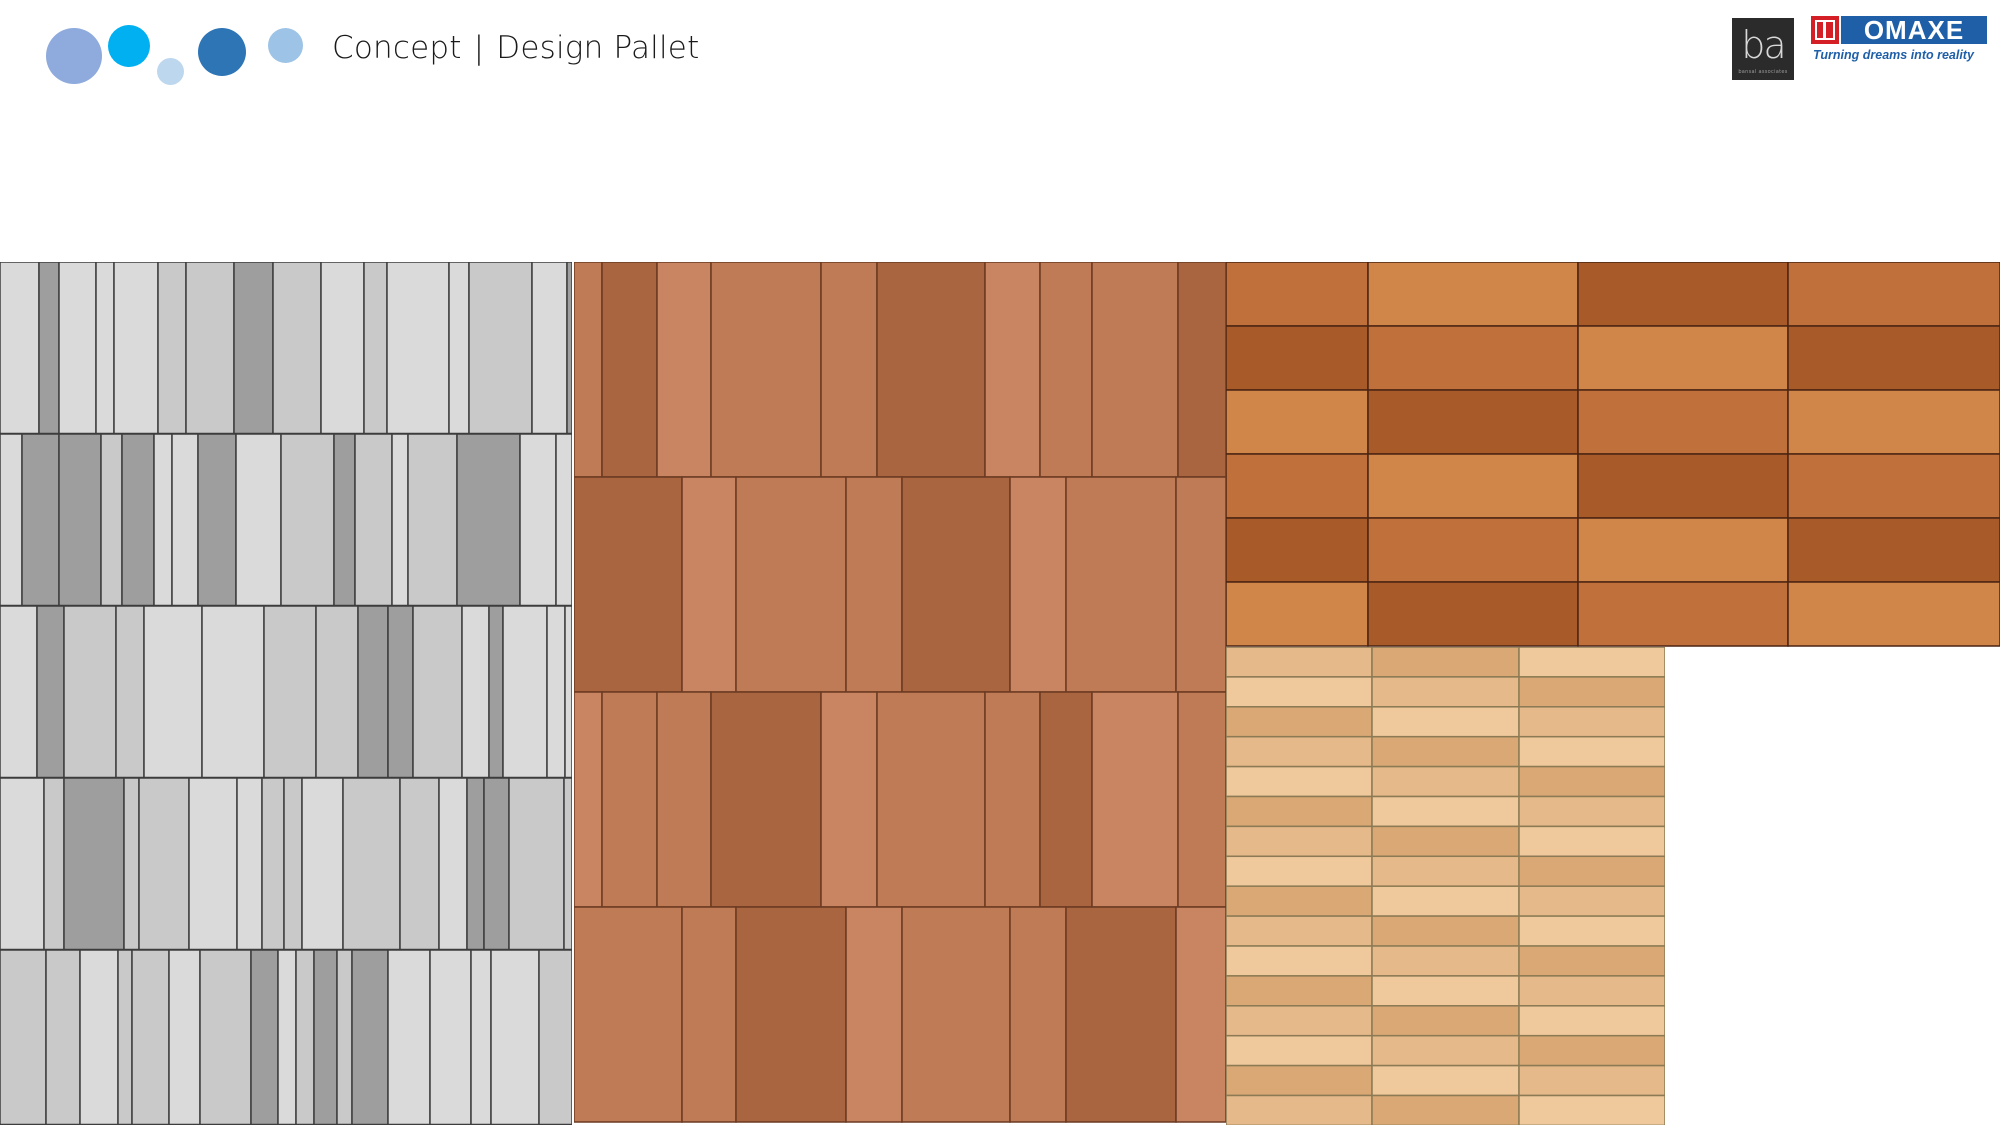 The width and height of the screenshot is (2000, 1125). Describe the element at coordinates (1445, 886) in the screenshot. I see `swatch-sandstone-strip-pattern` at that location.